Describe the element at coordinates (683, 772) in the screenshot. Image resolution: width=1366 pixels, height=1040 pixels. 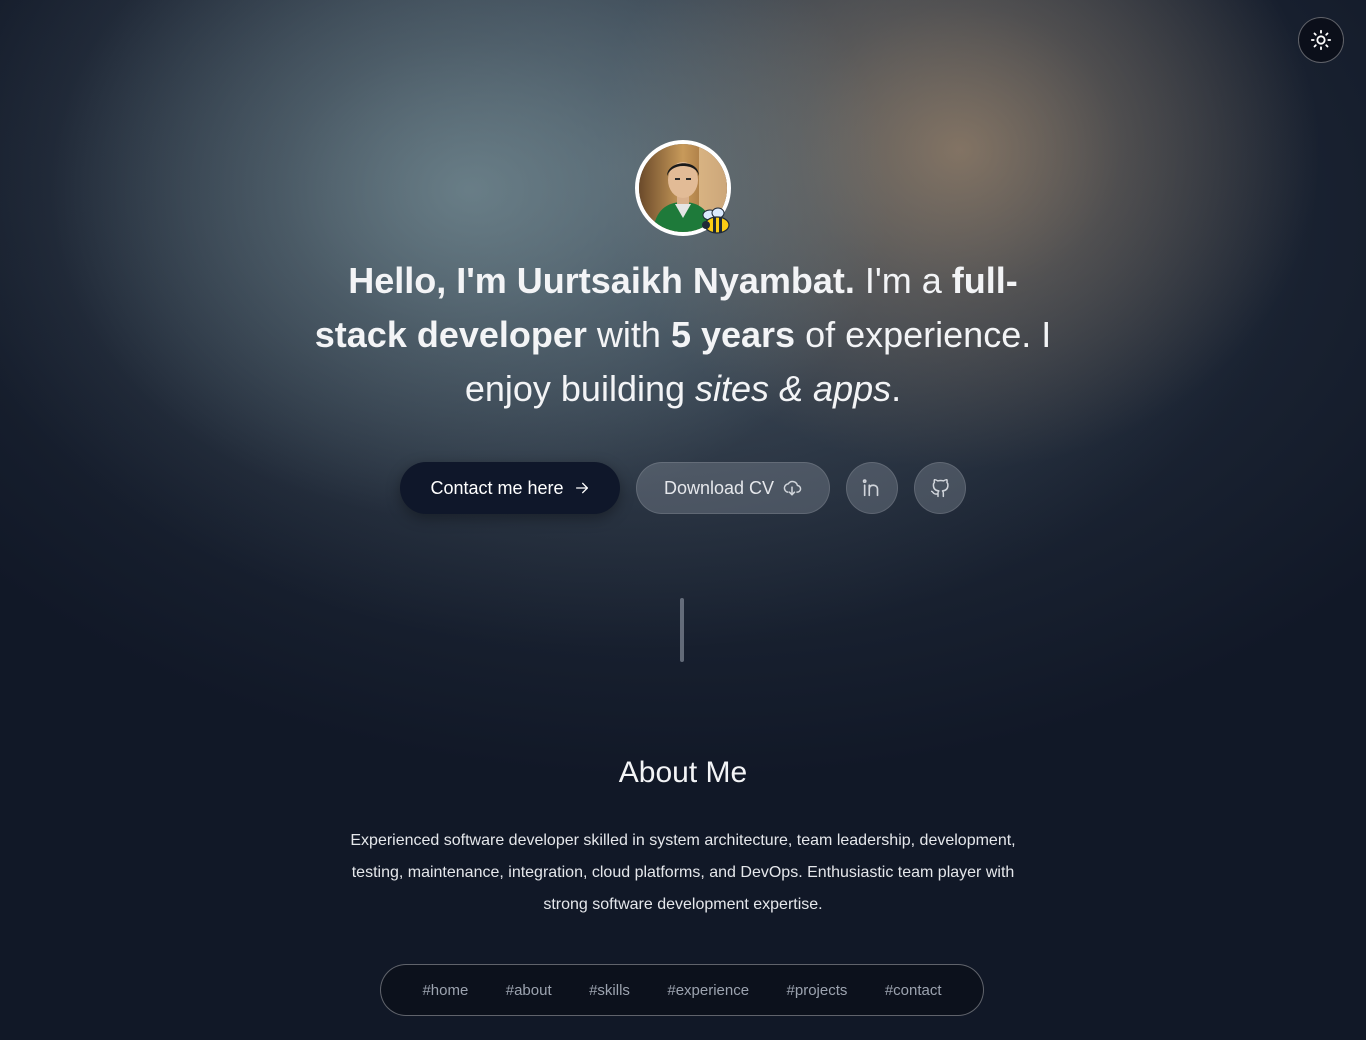
I see `about-title: About Me` at that location.